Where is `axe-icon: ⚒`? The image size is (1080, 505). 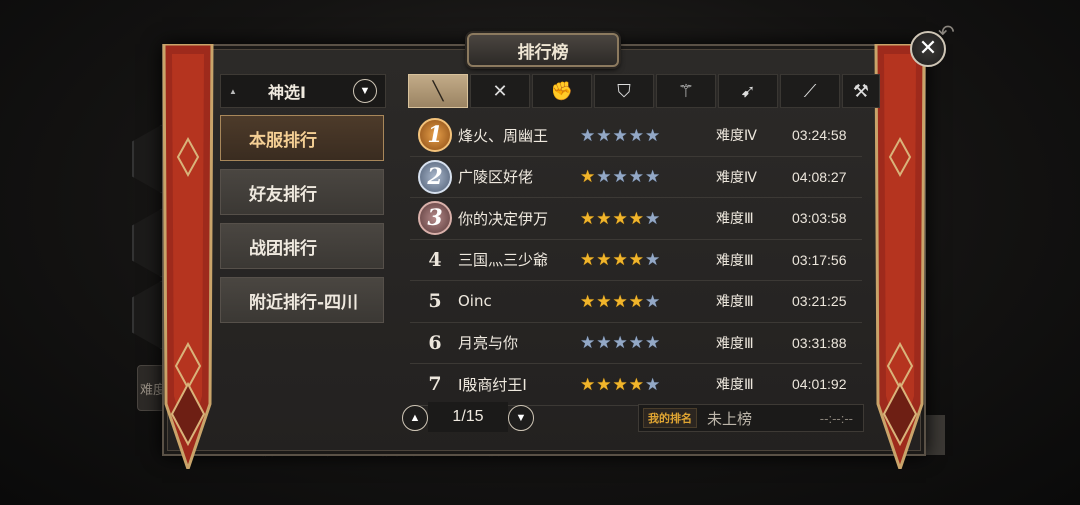
axe-icon: ⚒ is located at coordinates (861, 90).